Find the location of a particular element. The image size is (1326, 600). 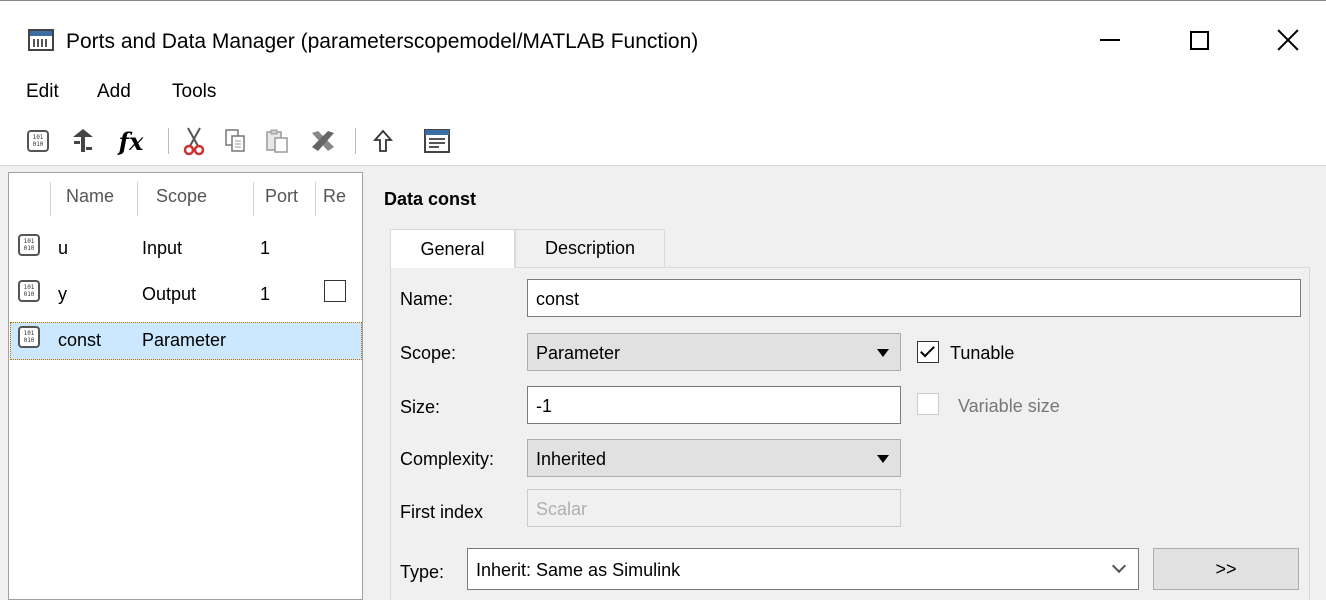

check-icon is located at coordinates (927, 350).